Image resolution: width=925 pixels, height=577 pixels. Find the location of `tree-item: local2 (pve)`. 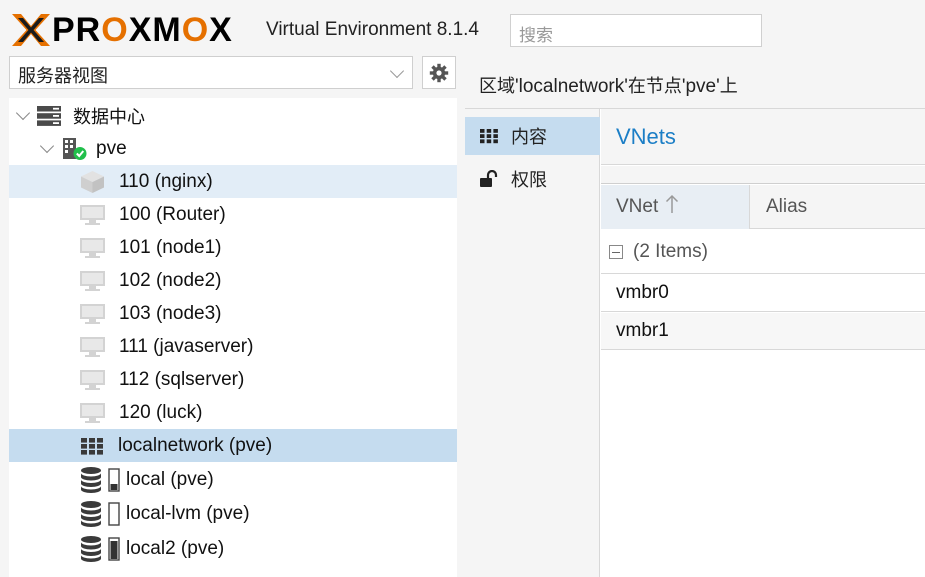

tree-item: local2 (pve) is located at coordinates (233, 548).